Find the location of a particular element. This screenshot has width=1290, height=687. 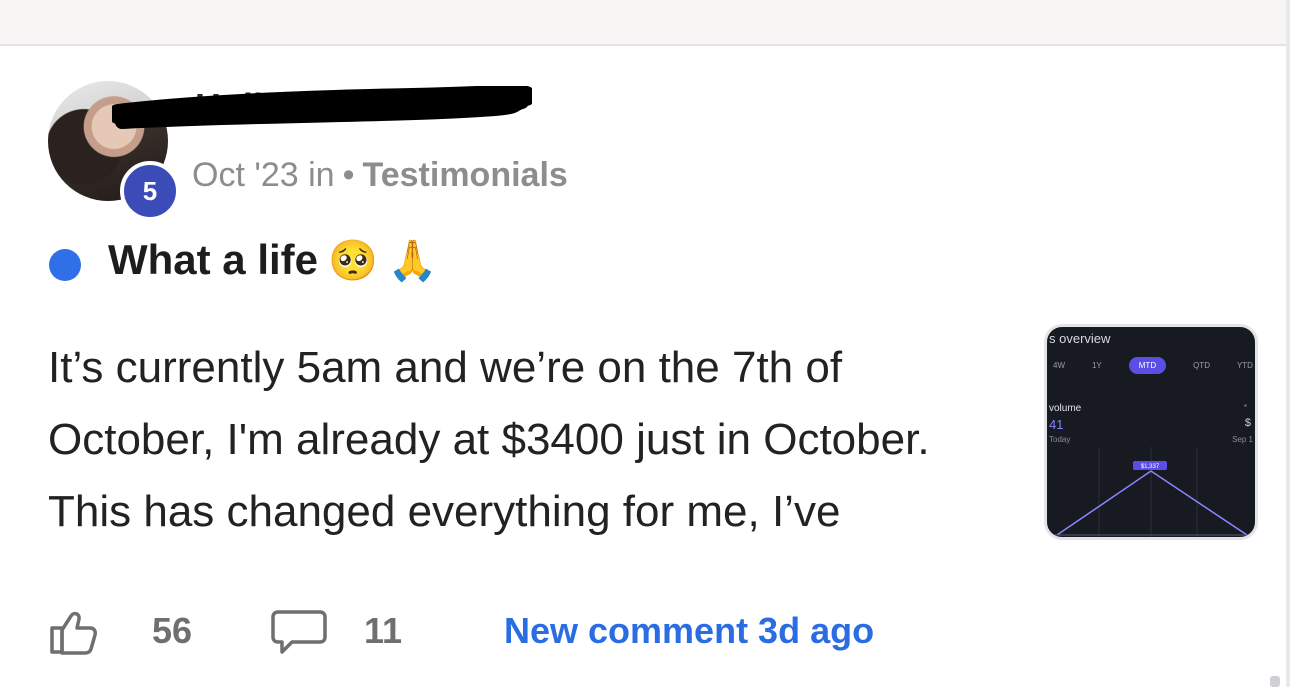

post-title: What a life 🥺 🙏 is located at coordinates (273, 260).